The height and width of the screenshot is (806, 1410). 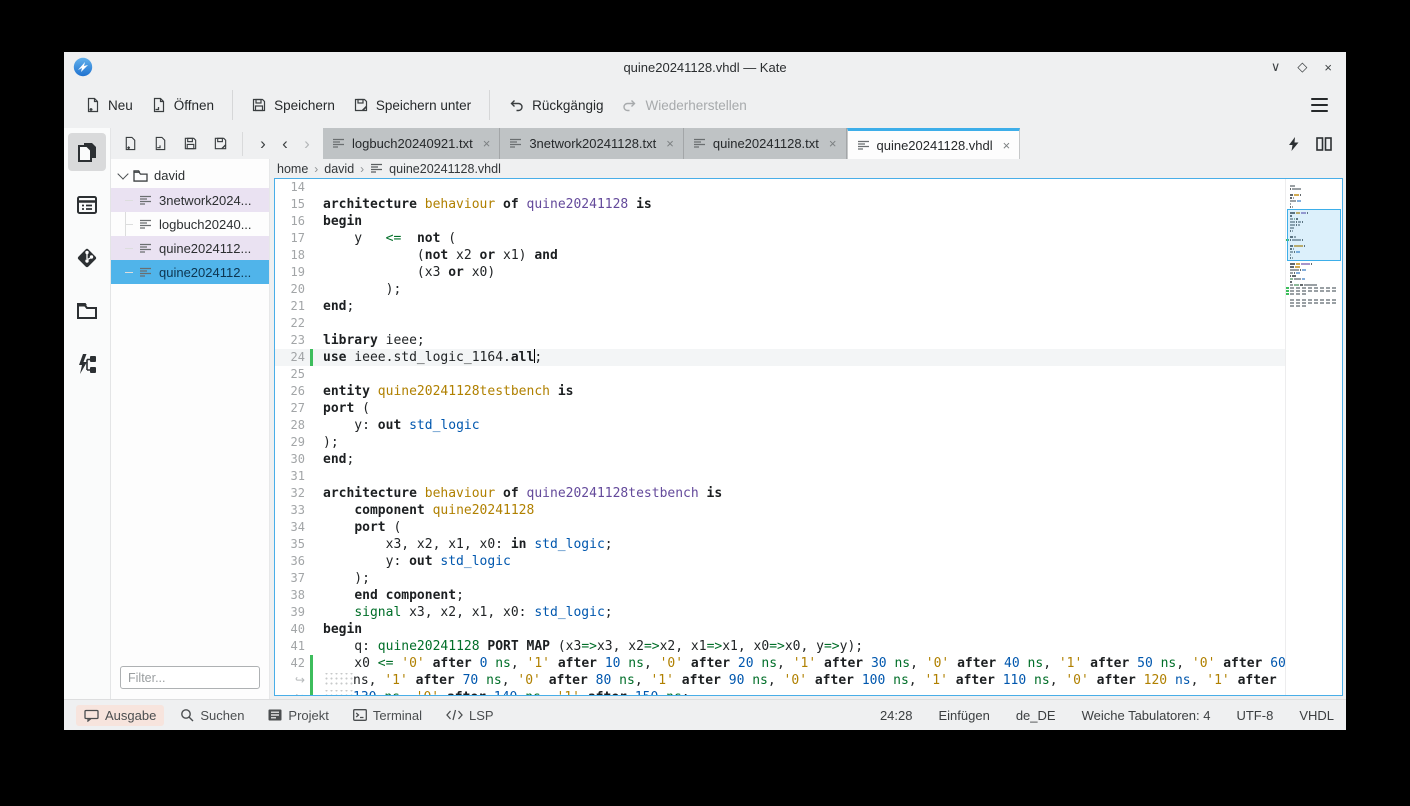 I want to click on nav-forward-icon: ›, so click(x=263, y=143).